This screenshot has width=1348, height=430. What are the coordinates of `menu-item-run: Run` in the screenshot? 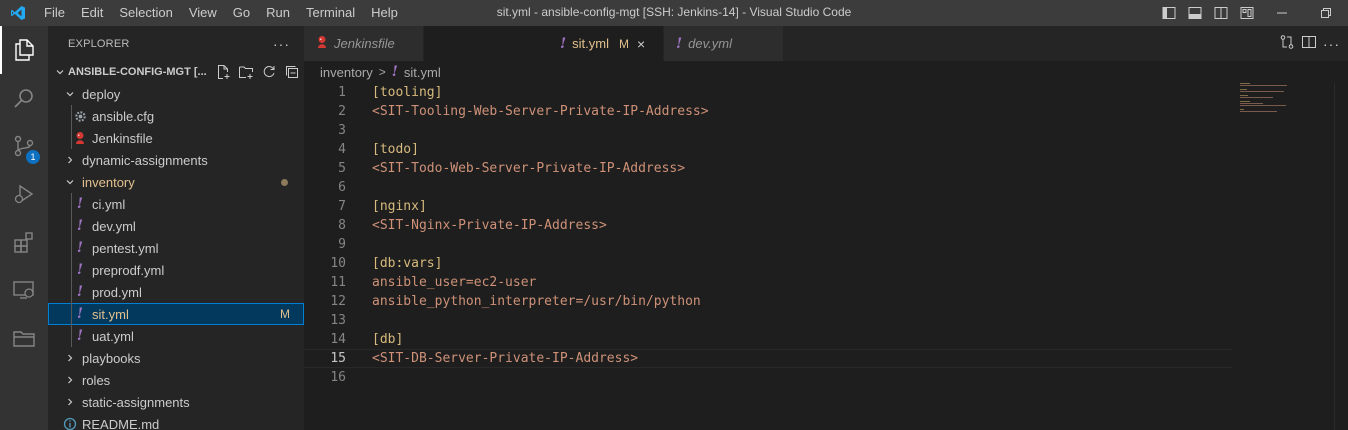 It's located at (278, 13).